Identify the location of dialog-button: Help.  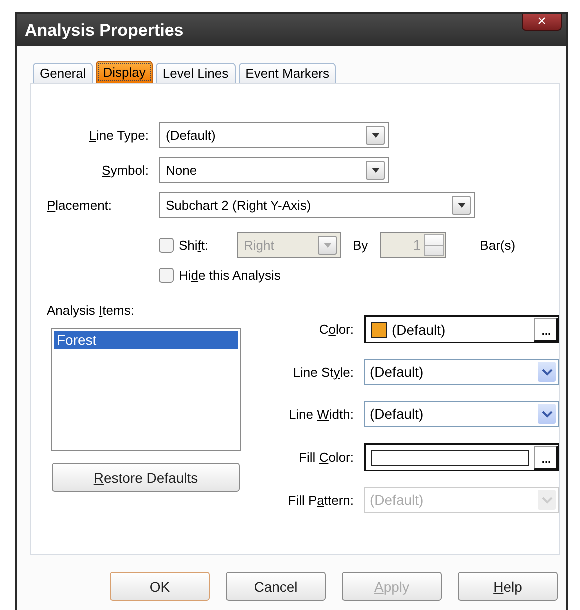
(508, 586).